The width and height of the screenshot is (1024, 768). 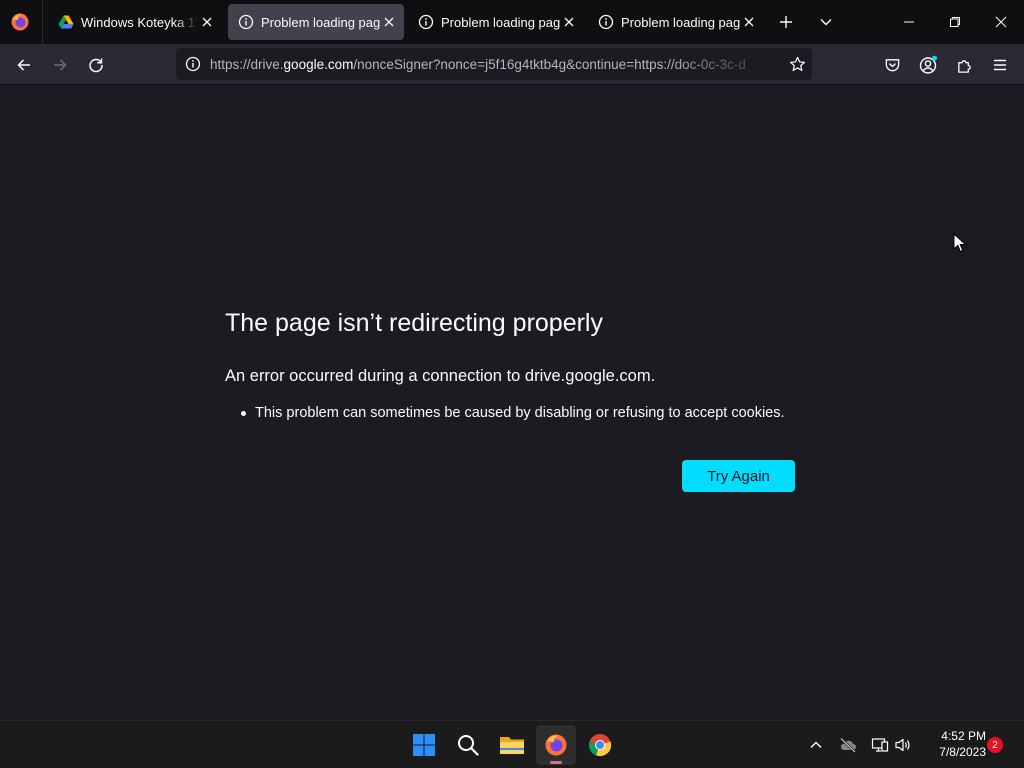 What do you see at coordinates (1000, 65) in the screenshot?
I see `menu-hamburger-icon` at bounding box center [1000, 65].